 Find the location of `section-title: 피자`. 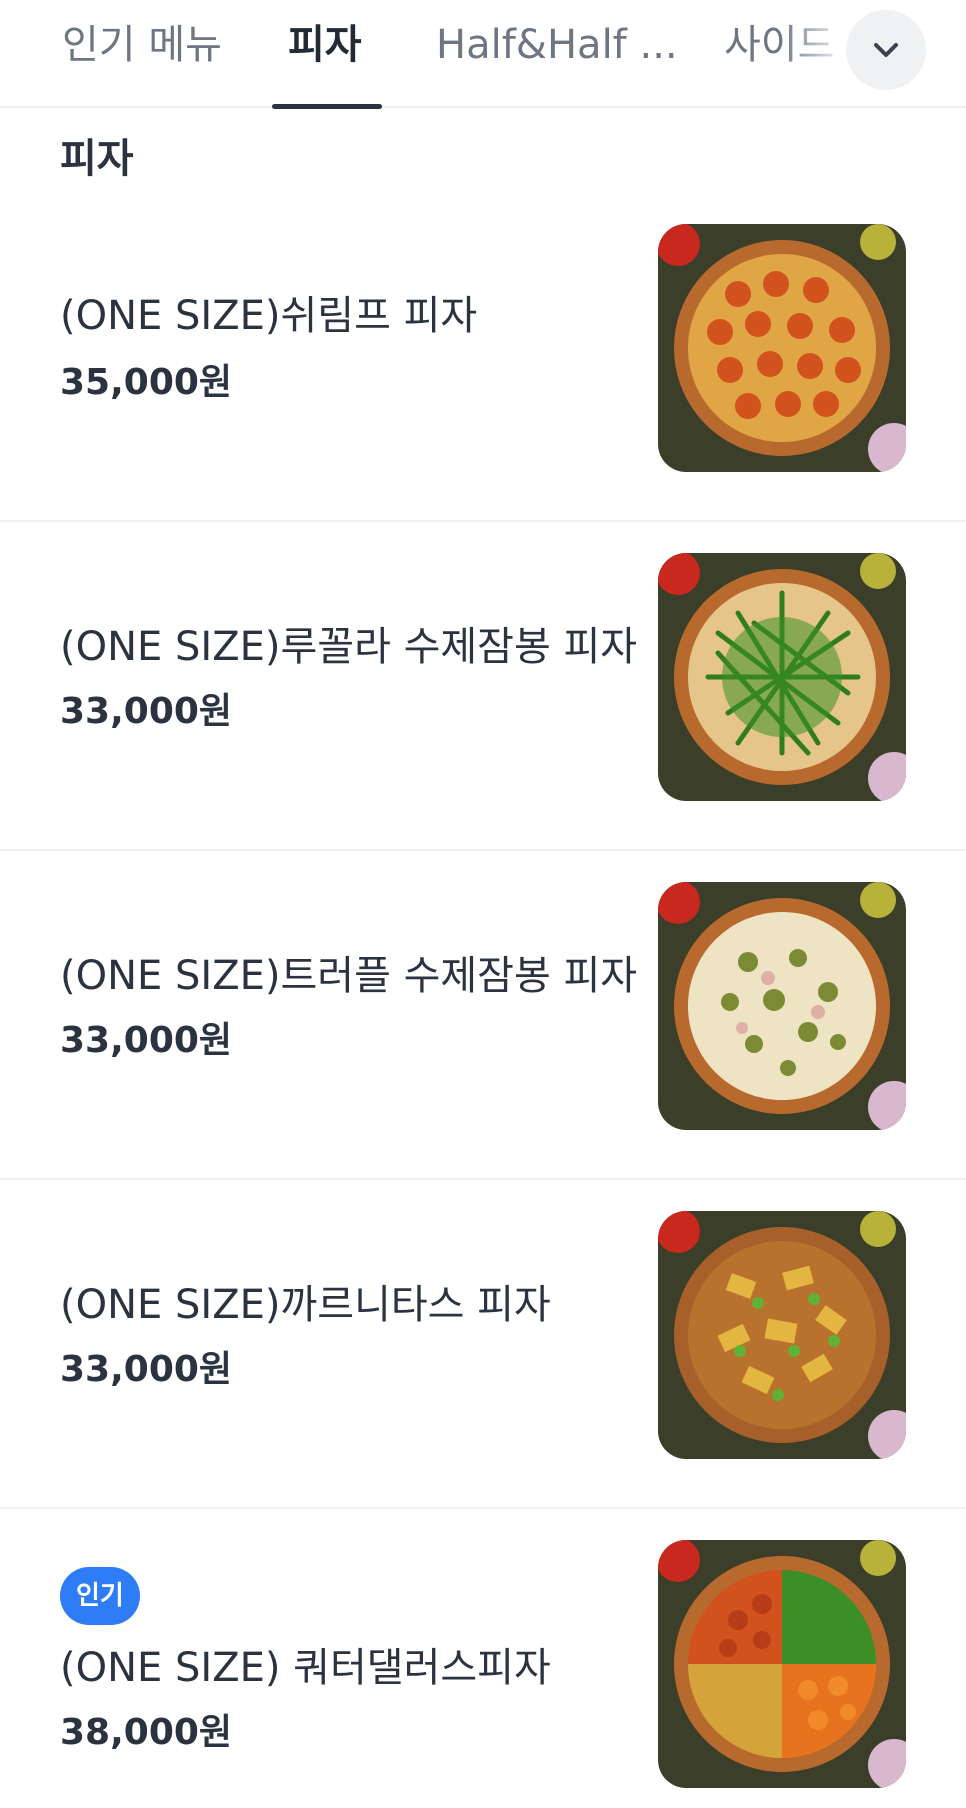

section-title: 피자 is located at coordinates (97, 159).